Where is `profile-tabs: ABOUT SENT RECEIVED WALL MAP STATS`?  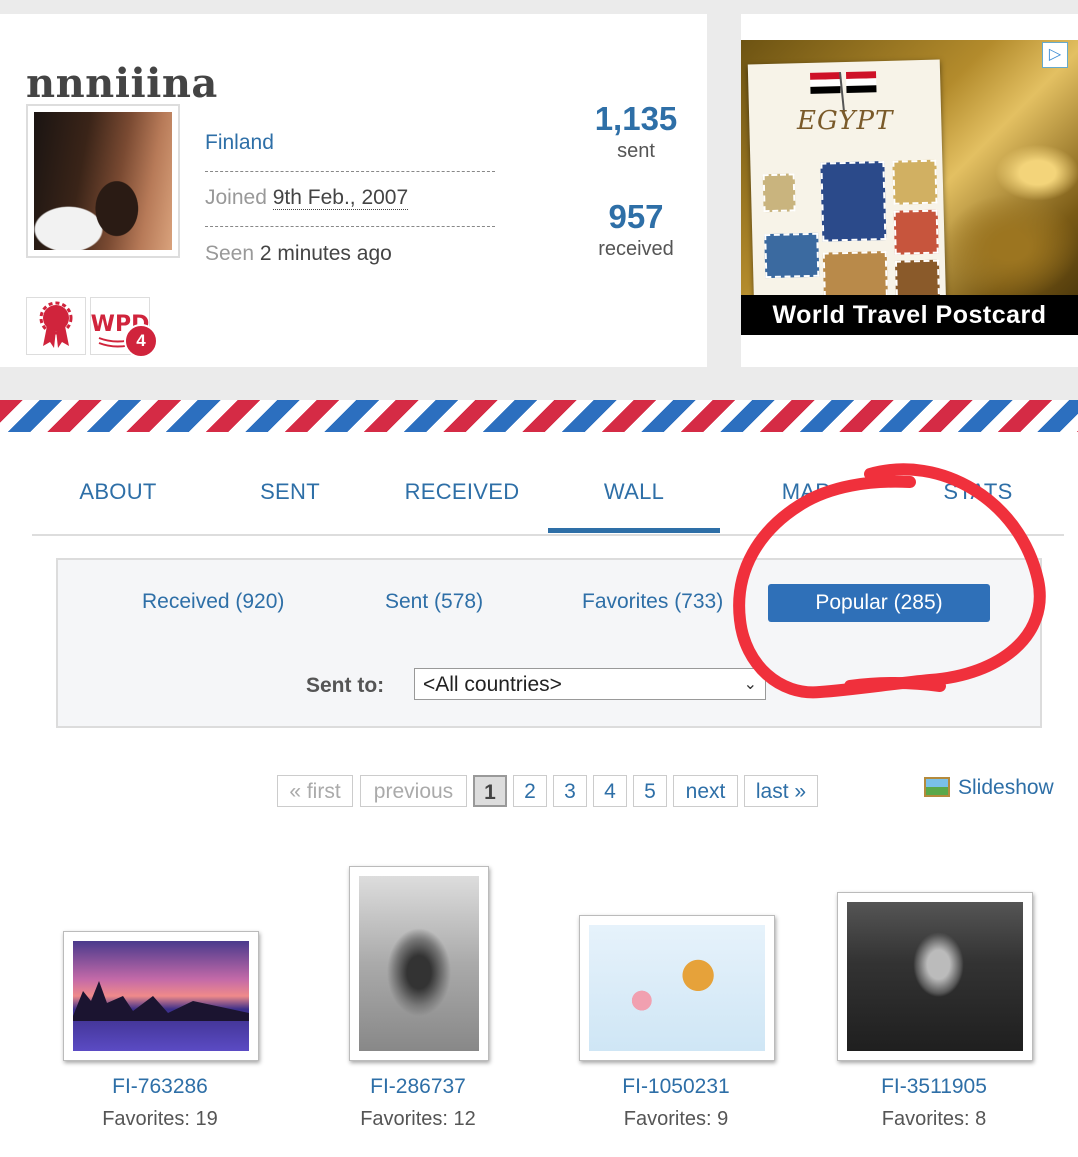 profile-tabs: ABOUT SENT RECEIVED WALL MAP STATS is located at coordinates (548, 503).